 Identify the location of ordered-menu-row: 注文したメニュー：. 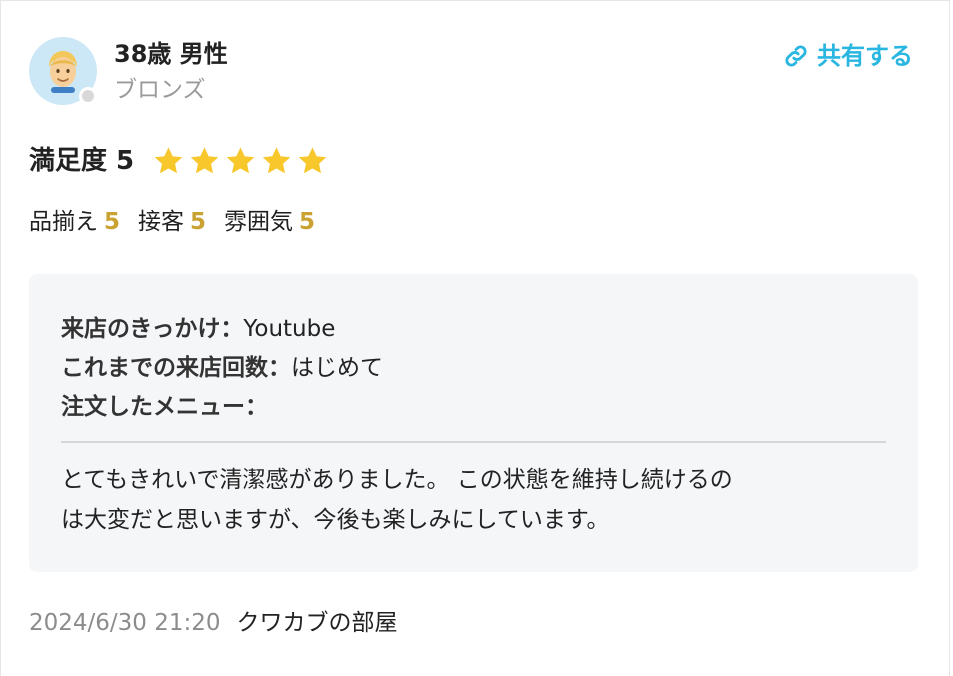
(222, 407).